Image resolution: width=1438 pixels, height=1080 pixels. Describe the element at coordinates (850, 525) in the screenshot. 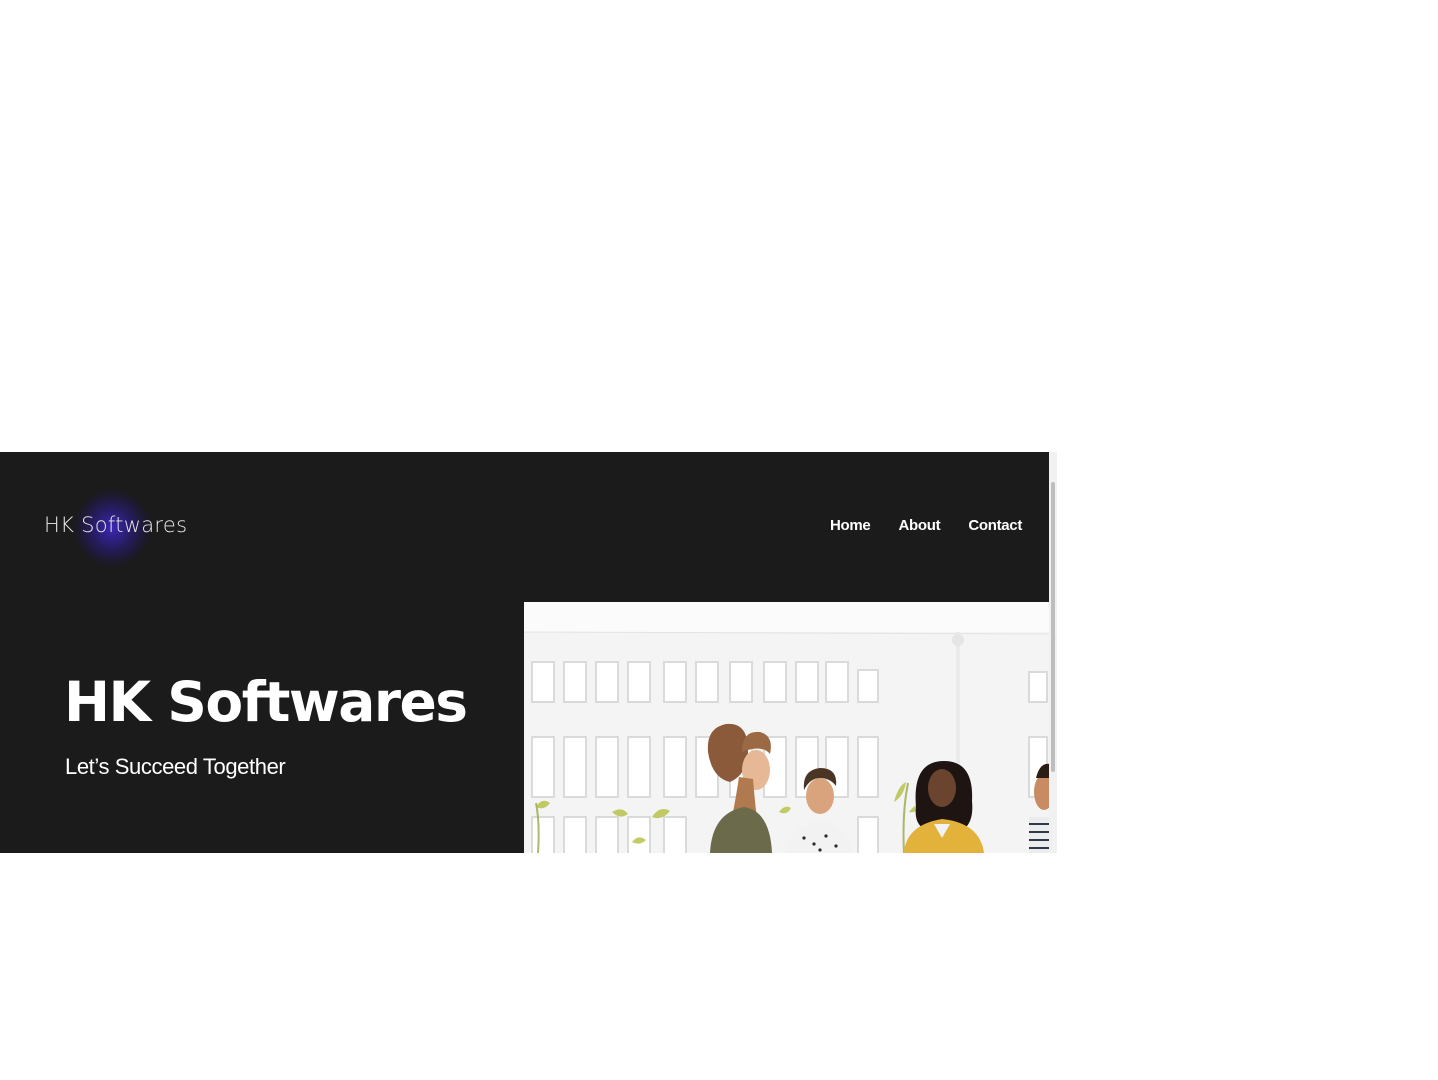

I see `nav-home-link: Home` at that location.